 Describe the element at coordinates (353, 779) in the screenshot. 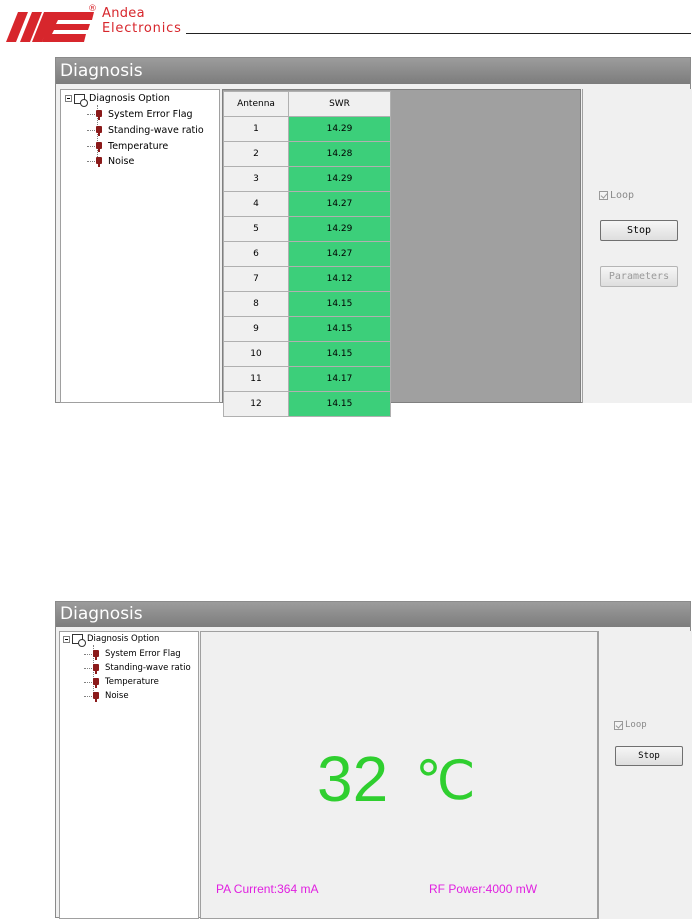

I see `temperature-value: 32` at that location.